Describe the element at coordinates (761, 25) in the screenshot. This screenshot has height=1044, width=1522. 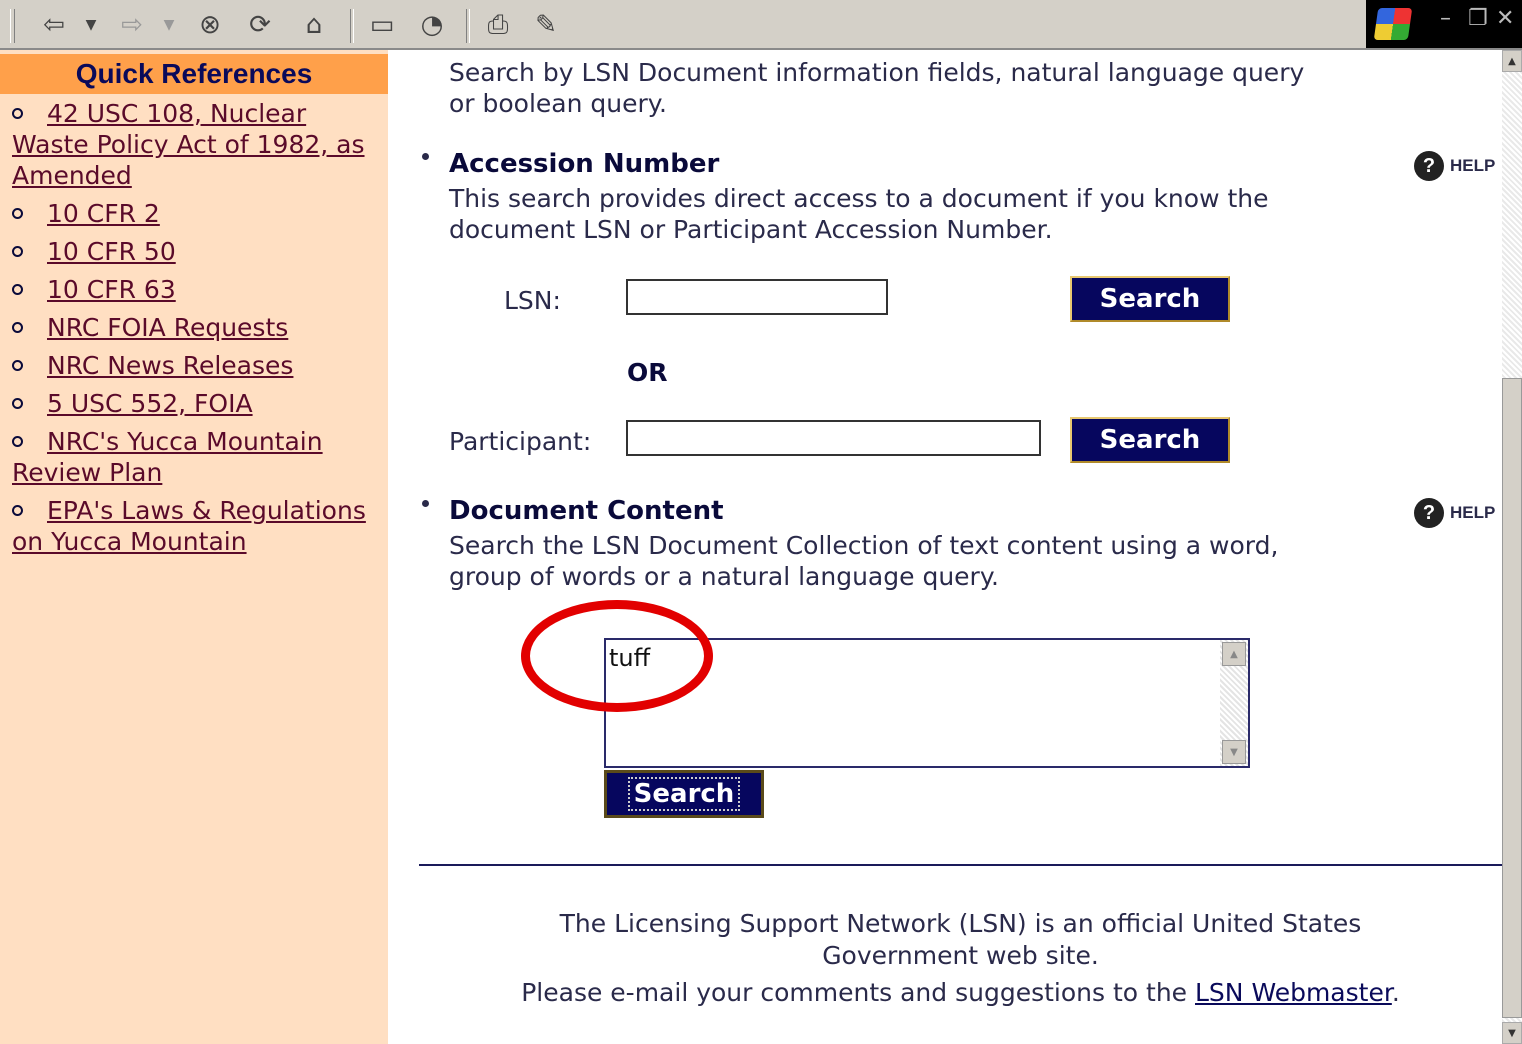
I see `browser-toolbar: ⇦ ▼ ⇨ ▼ ⊗ ⟳ ⌂ ▭ ◔ ⎙ ✎ – ❐ ✕` at that location.